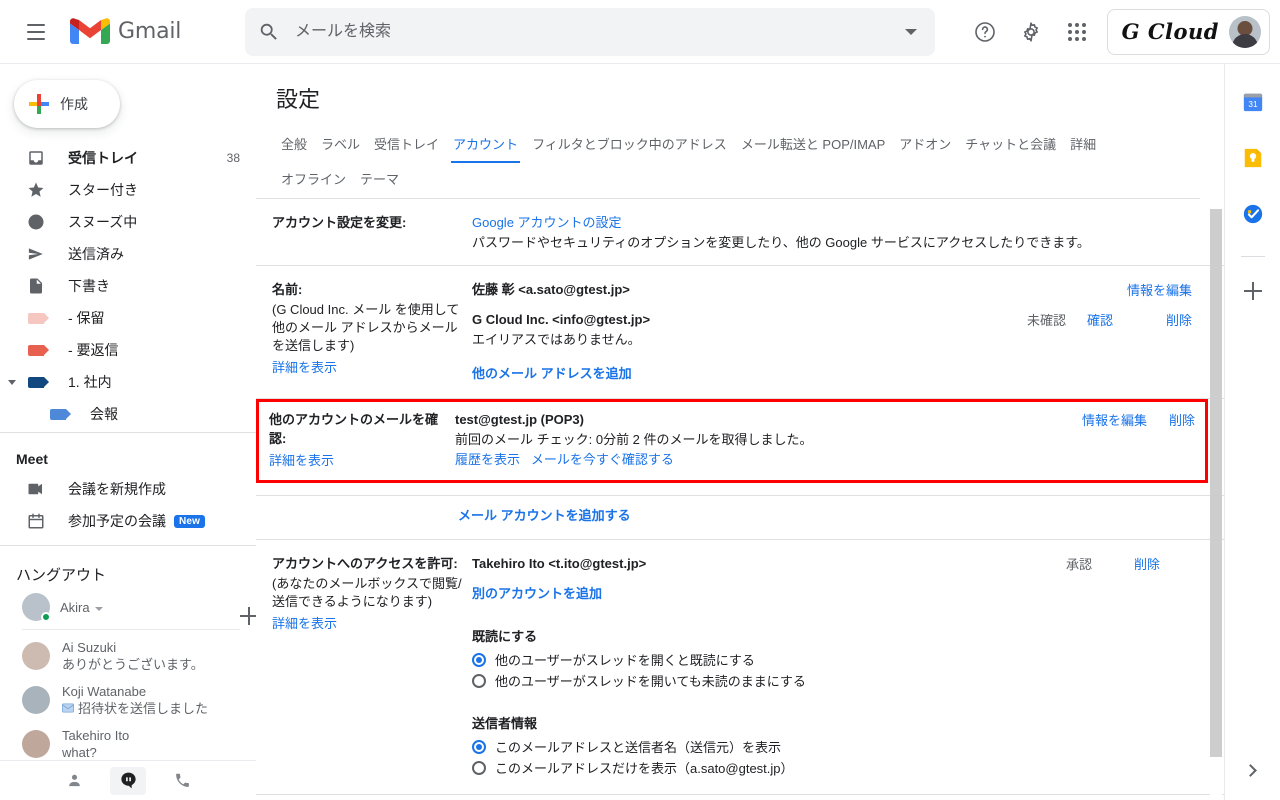  Describe the element at coordinates (269, 32) in the screenshot. I see `search-icon` at that location.